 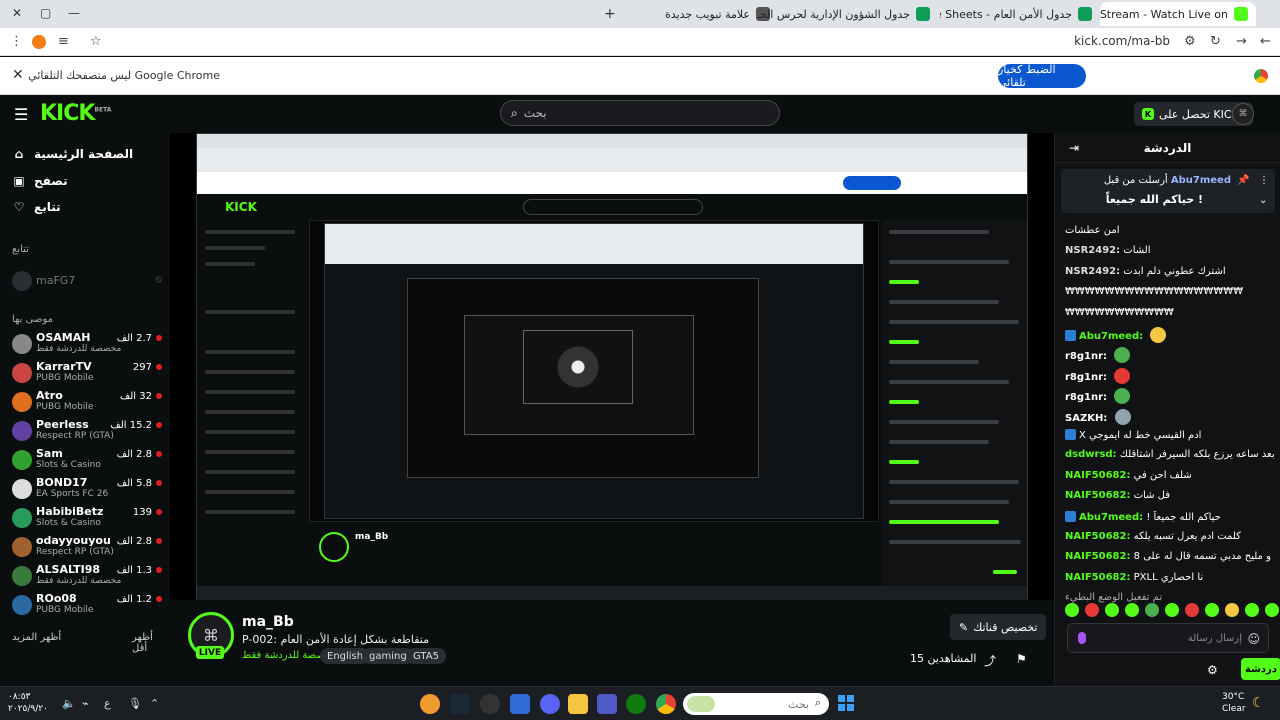 What do you see at coordinates (1170, 518) in the screenshot?
I see `chat-message: Abu7meed: ! حياكم الله جميعاً` at bounding box center [1170, 518].